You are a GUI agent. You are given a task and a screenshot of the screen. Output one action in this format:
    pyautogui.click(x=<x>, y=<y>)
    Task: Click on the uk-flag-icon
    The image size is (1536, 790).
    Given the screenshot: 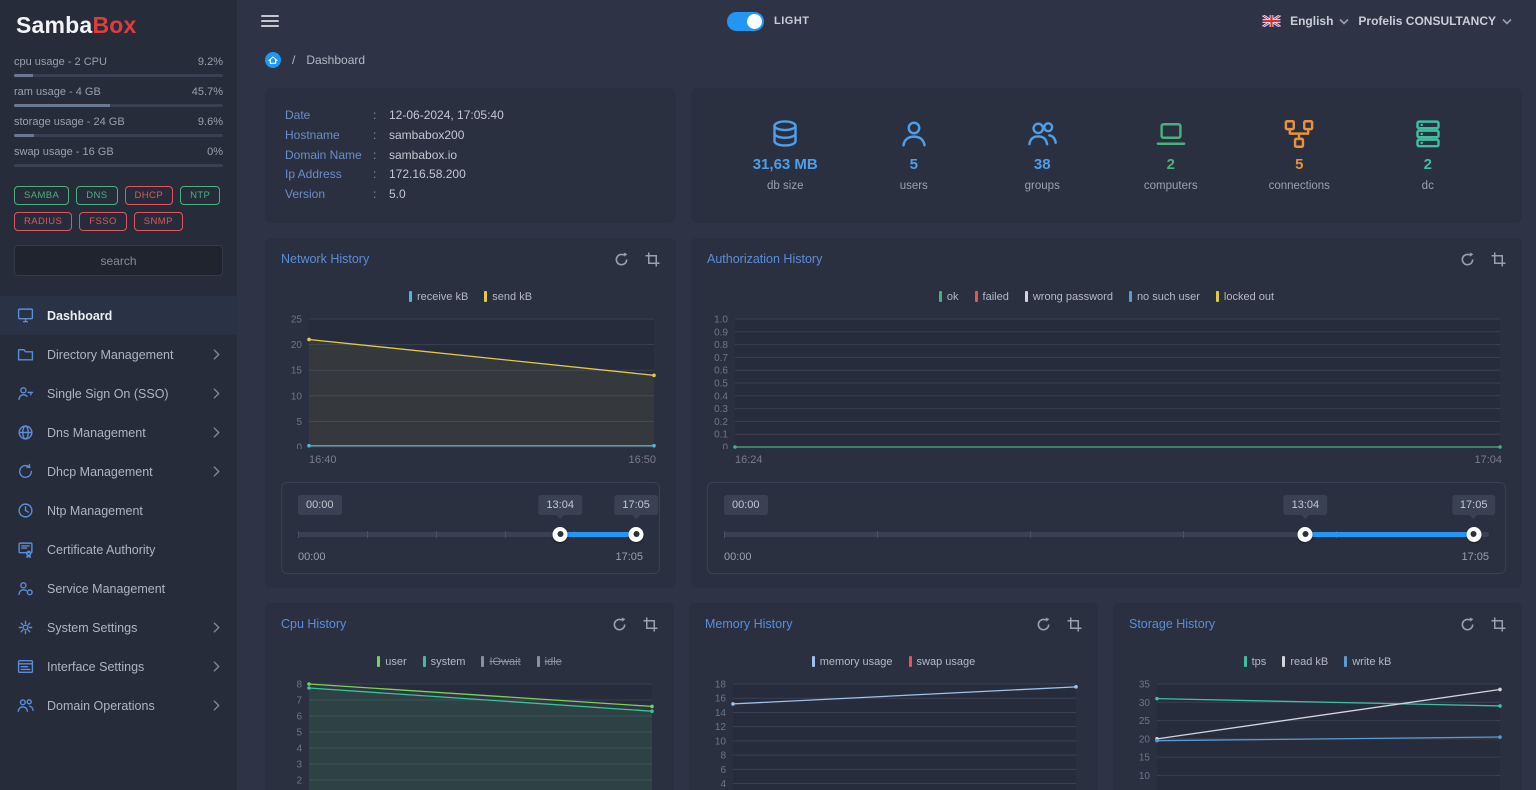 What is the action you would take?
    pyautogui.click(x=1272, y=21)
    